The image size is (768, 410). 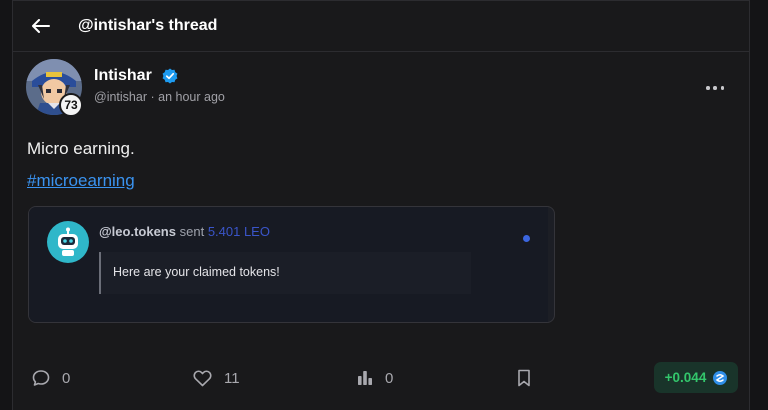 What do you see at coordinates (81, 181) in the screenshot?
I see `hashtag-link: #microearning` at bounding box center [81, 181].